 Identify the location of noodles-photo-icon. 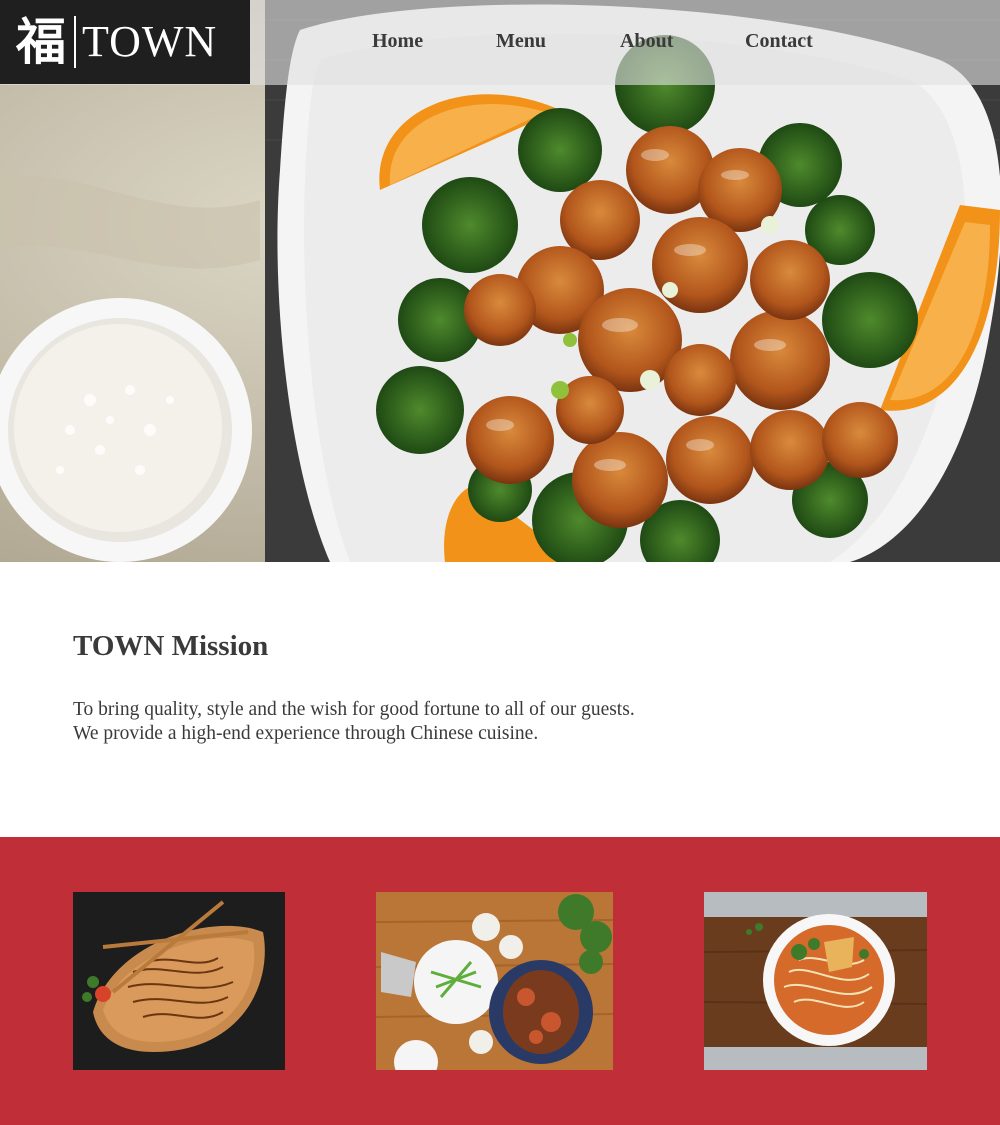
(179, 981).